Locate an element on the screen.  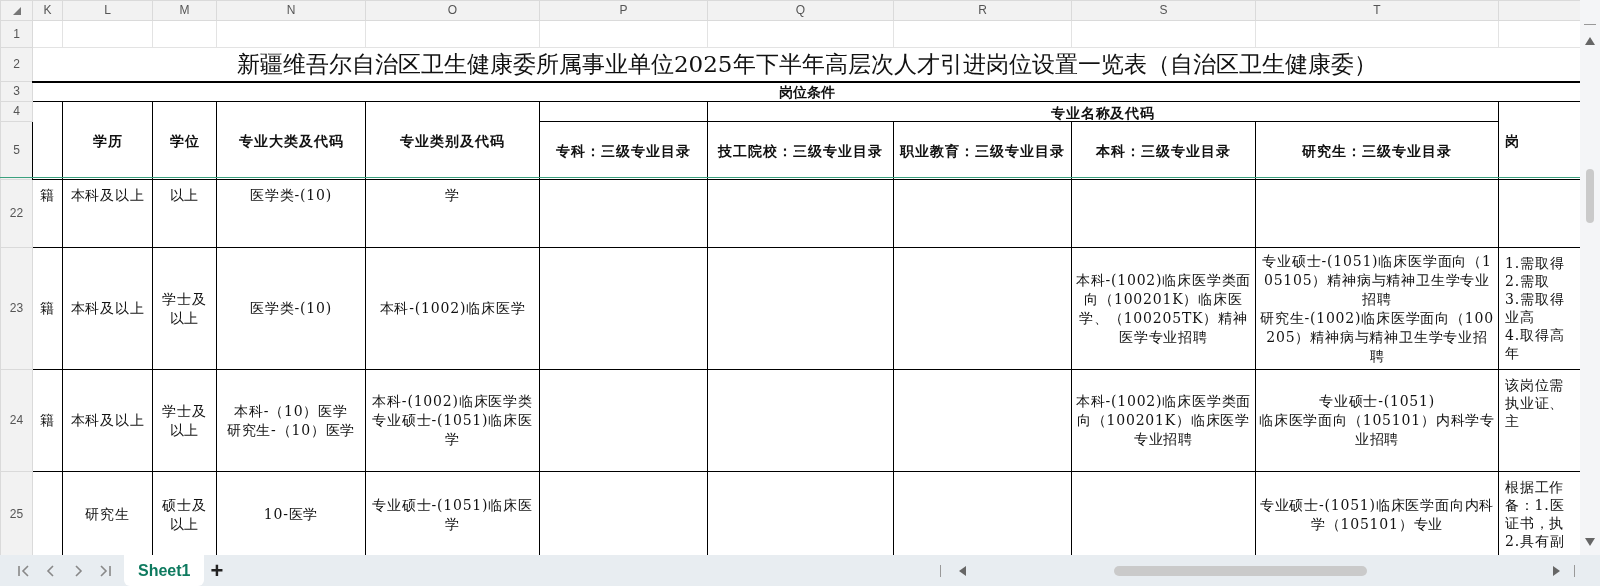
cell-text-line: 2.需取 is located at coordinates (1528, 281).